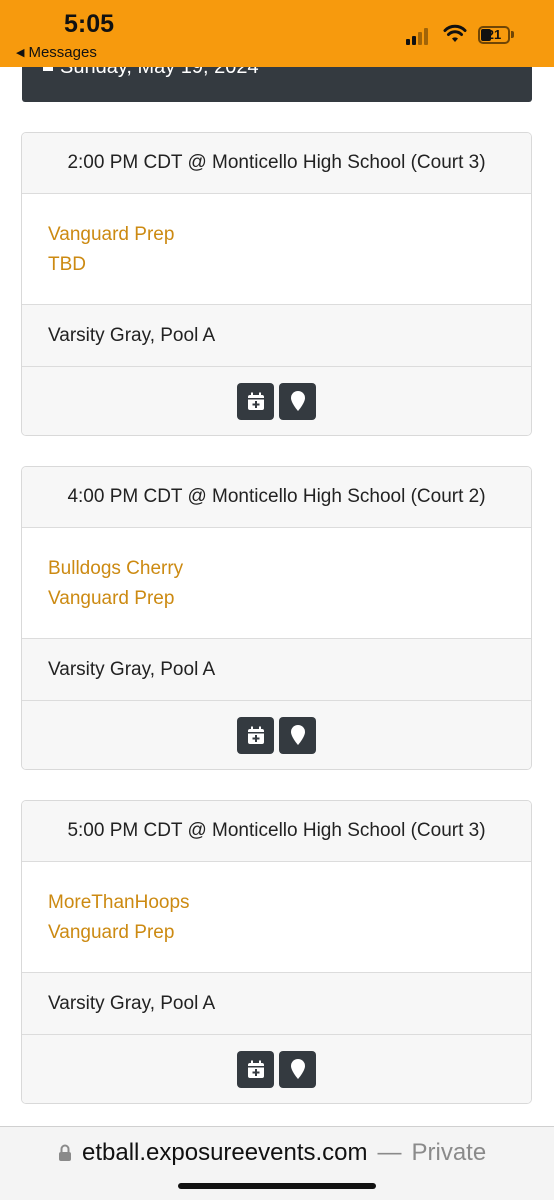 The image size is (554, 1200). Describe the element at coordinates (289, 569) in the screenshot. I see `team-link: Bulldogs Cherry` at that location.